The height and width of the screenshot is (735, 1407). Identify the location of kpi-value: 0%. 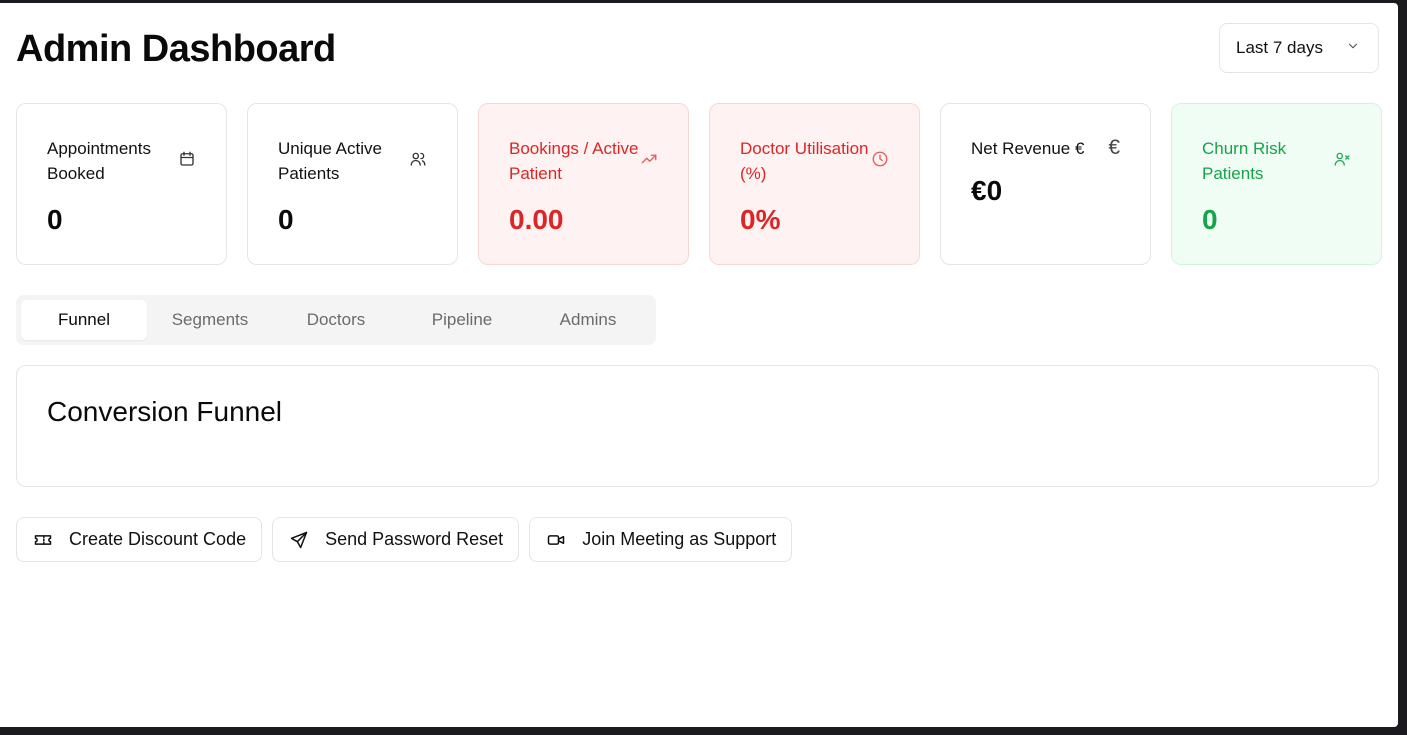
(760, 219).